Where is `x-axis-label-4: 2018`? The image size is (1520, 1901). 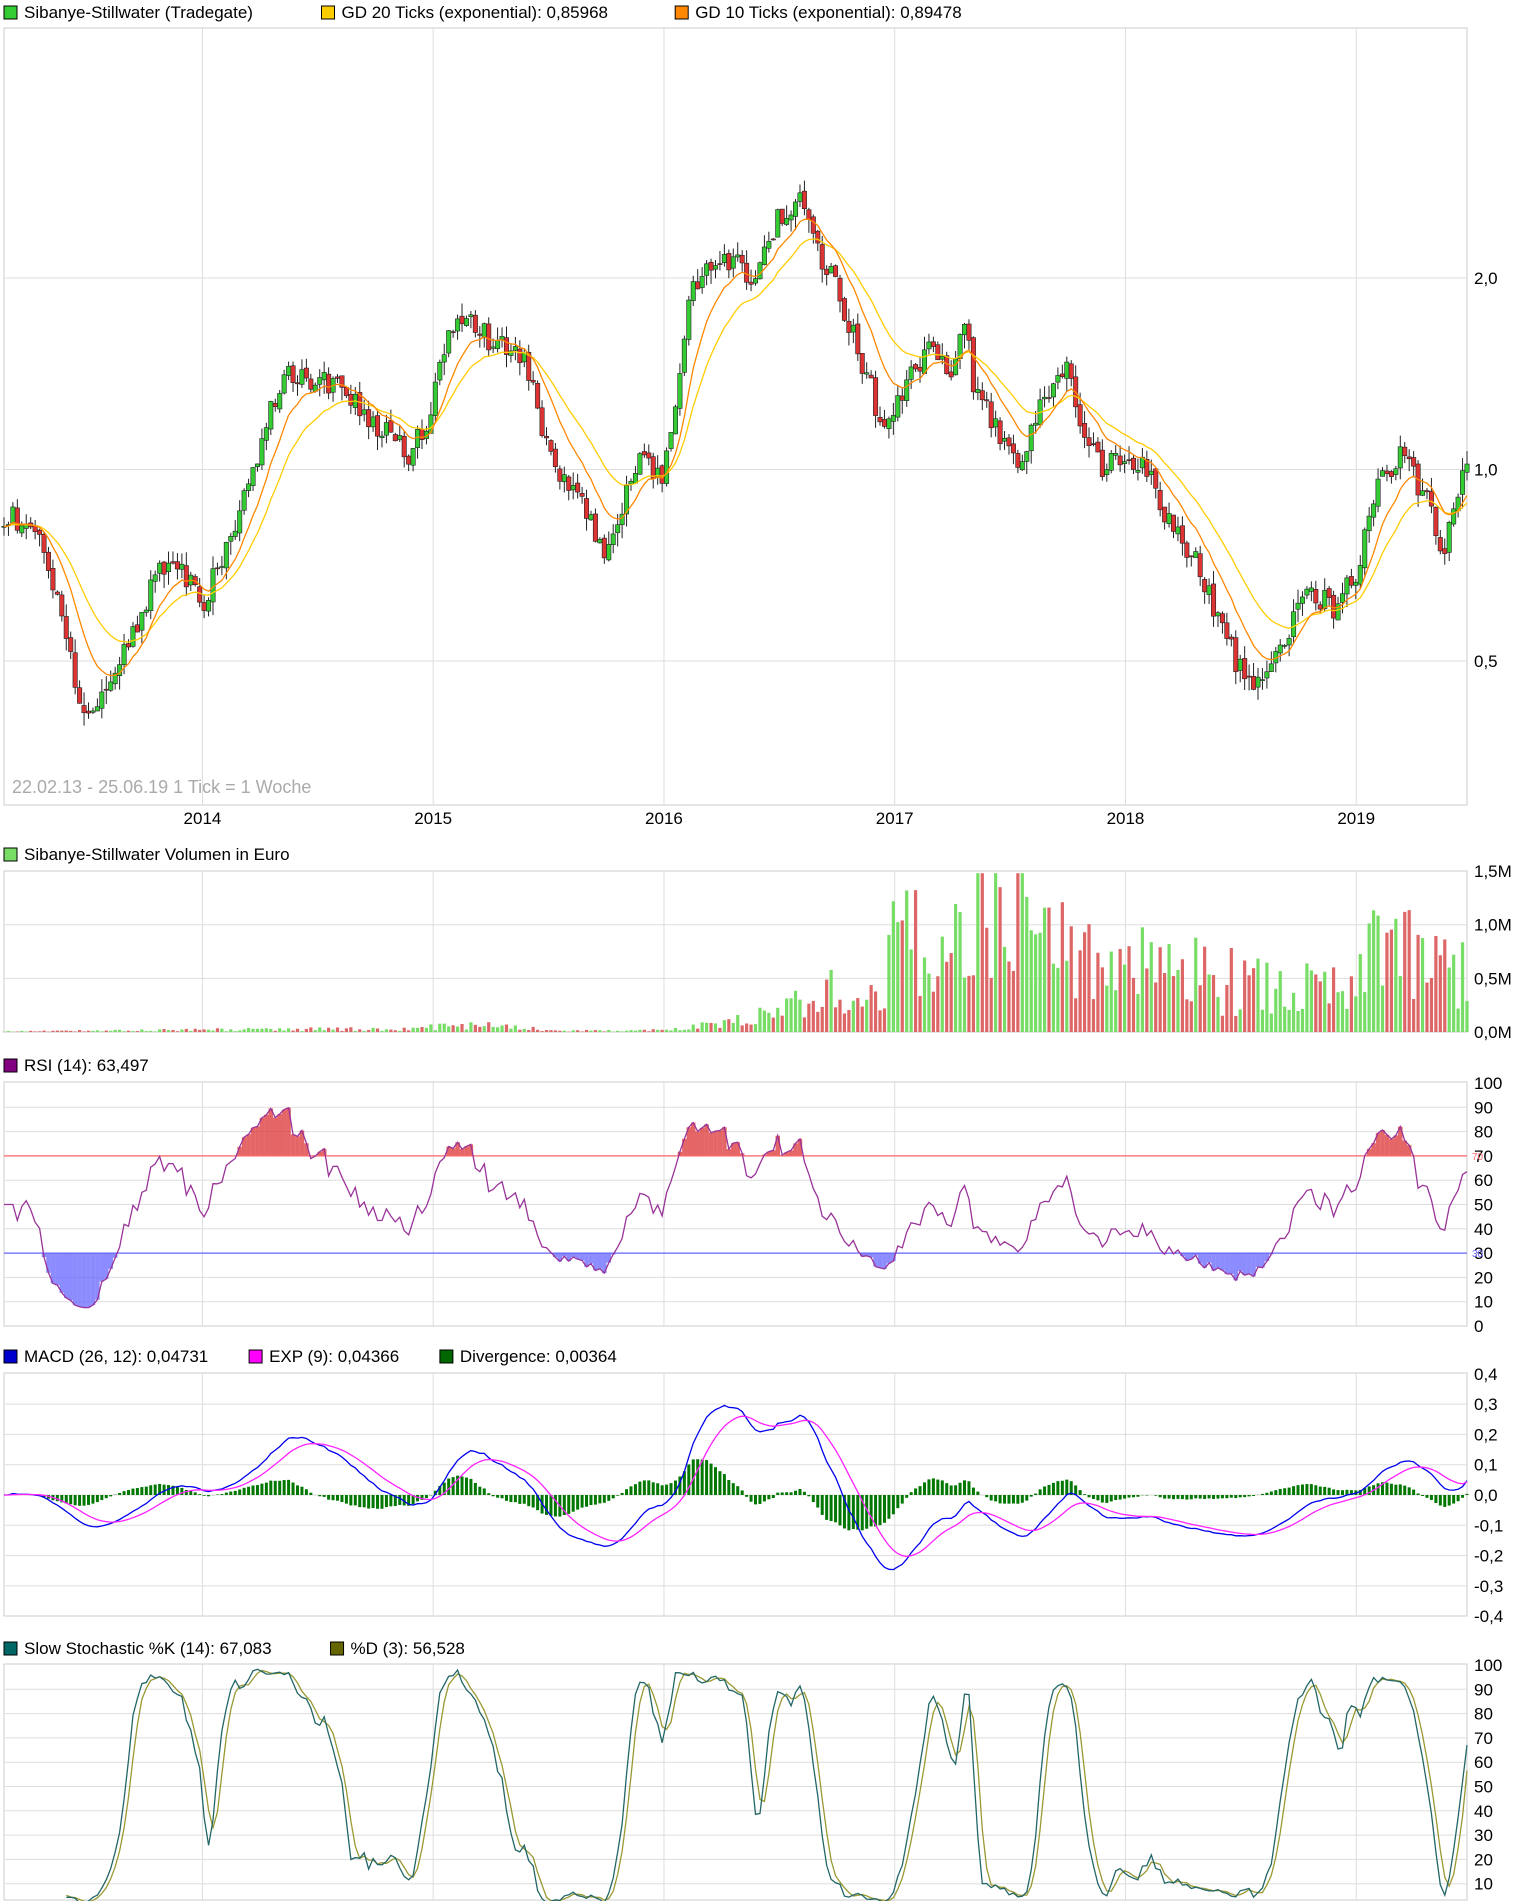 x-axis-label-4: 2018 is located at coordinates (1126, 818).